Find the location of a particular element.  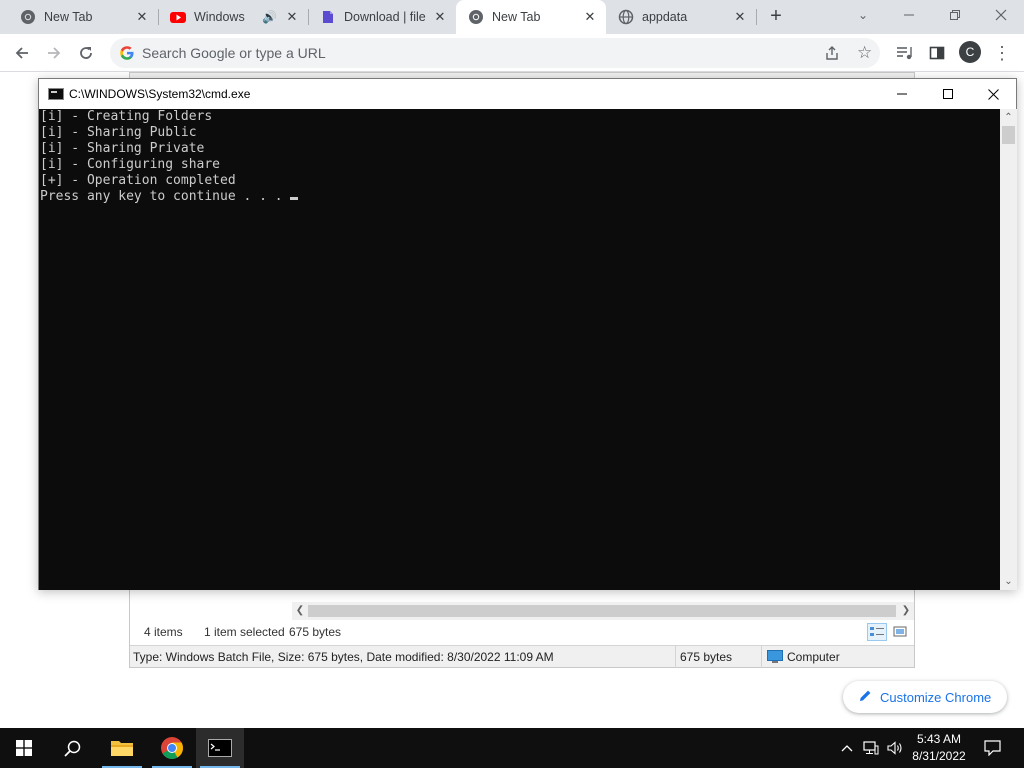

details-view-icon is located at coordinates (877, 631).